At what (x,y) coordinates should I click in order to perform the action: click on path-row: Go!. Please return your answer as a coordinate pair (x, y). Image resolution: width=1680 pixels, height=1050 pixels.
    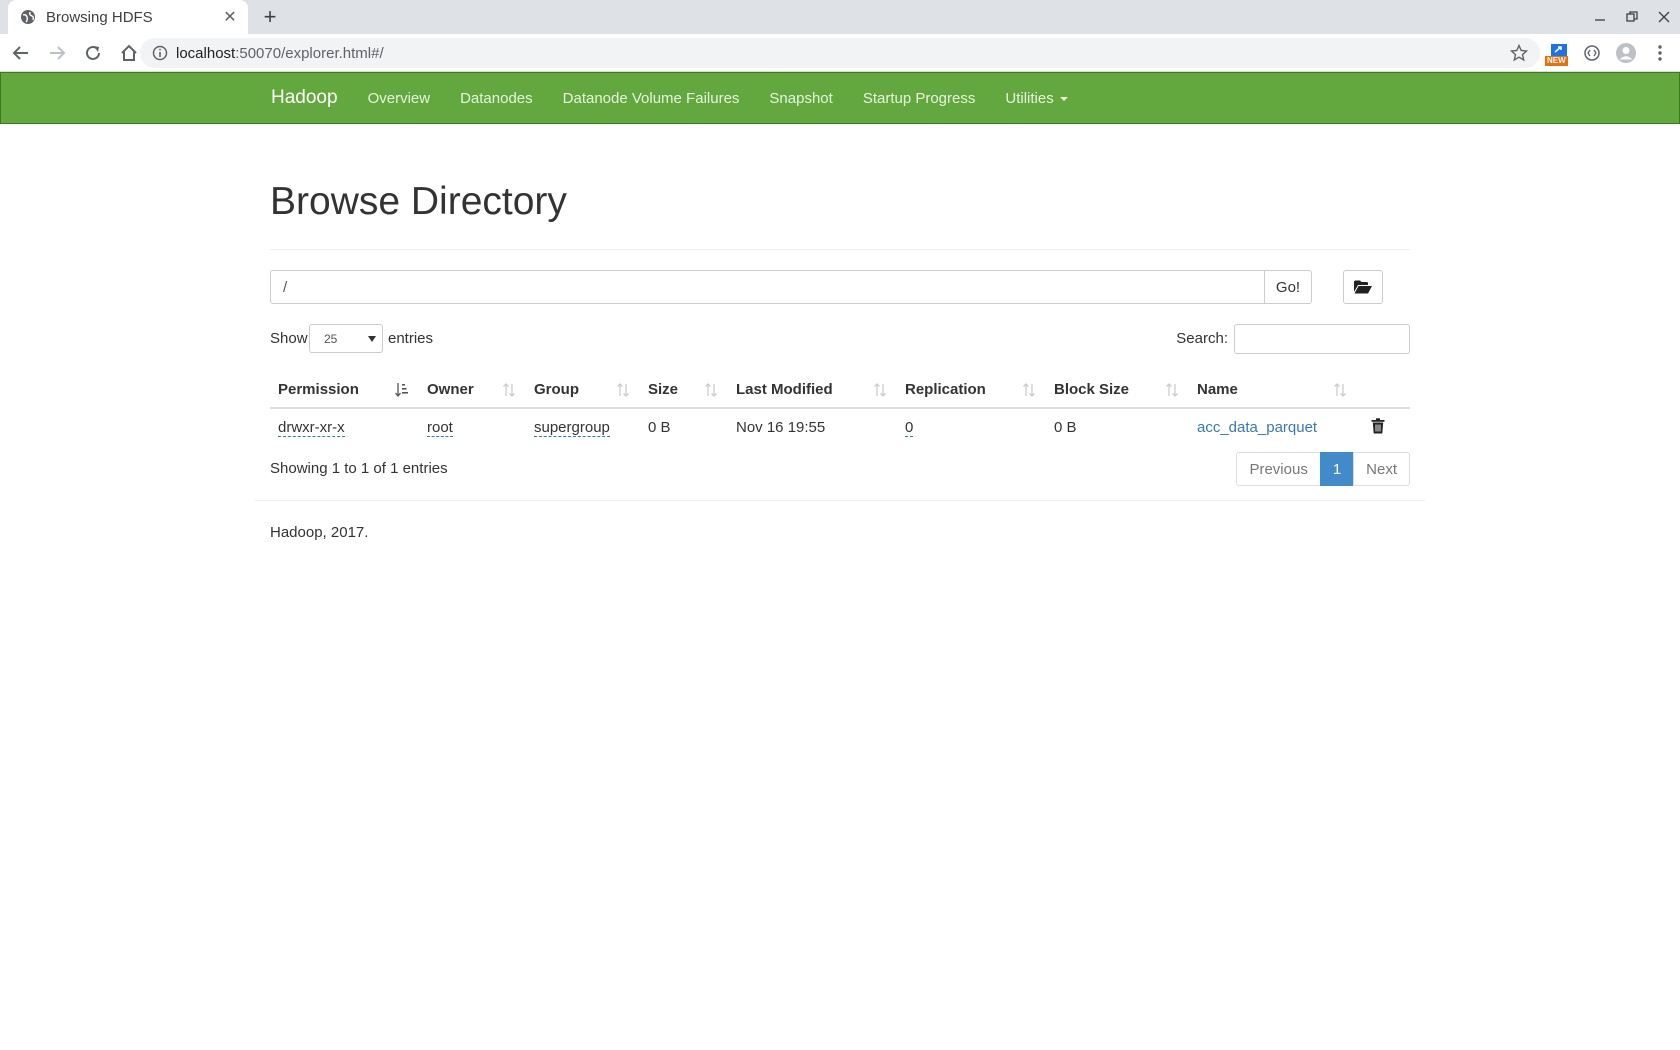
    Looking at the image, I should click on (840, 287).